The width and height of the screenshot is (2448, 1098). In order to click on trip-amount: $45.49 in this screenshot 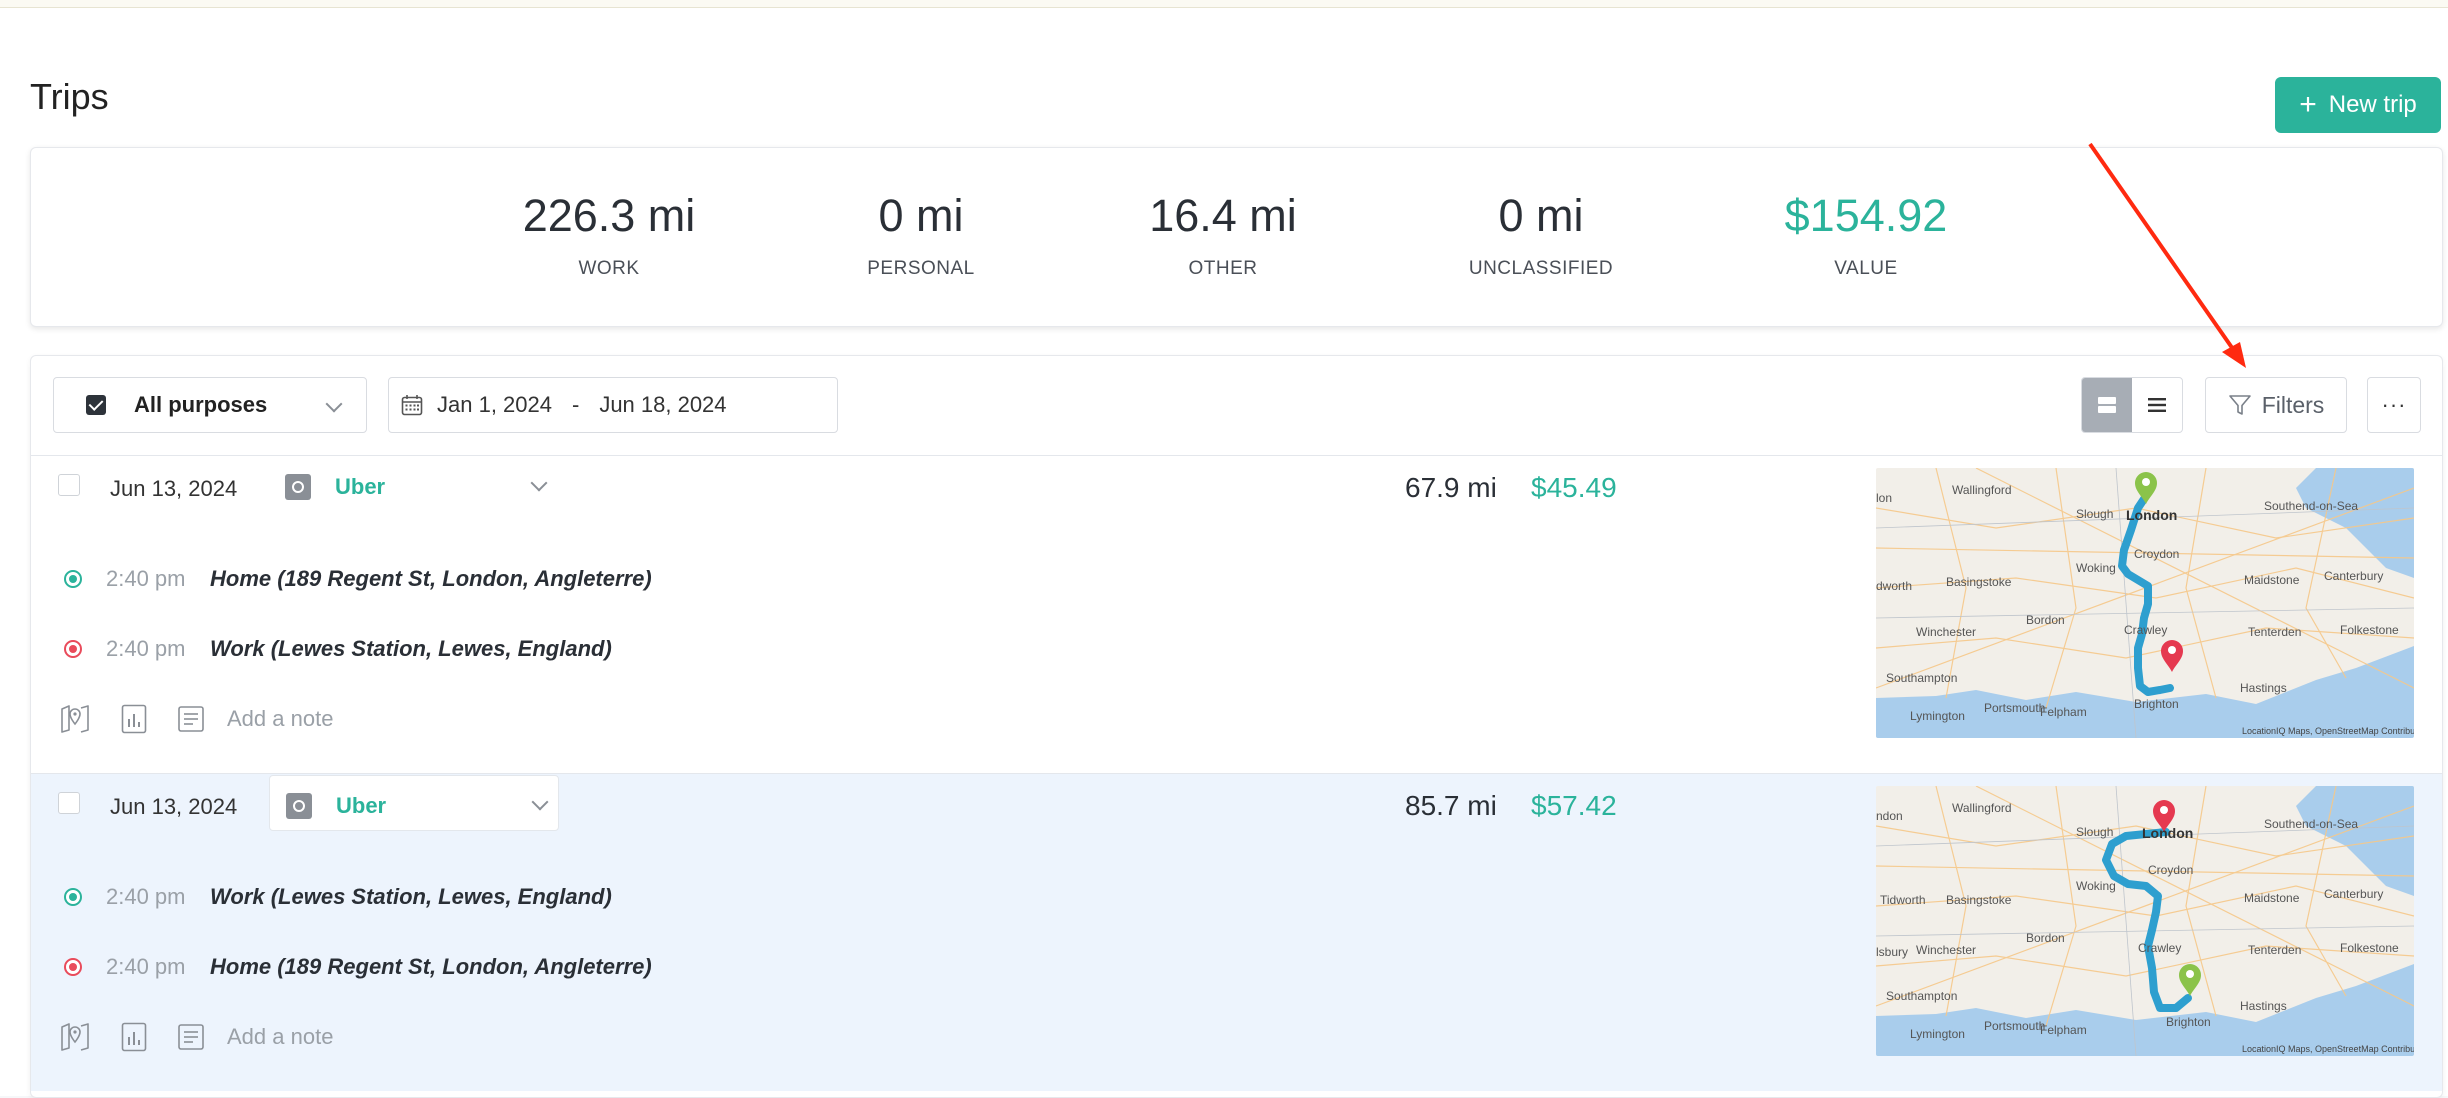, I will do `click(1574, 487)`.